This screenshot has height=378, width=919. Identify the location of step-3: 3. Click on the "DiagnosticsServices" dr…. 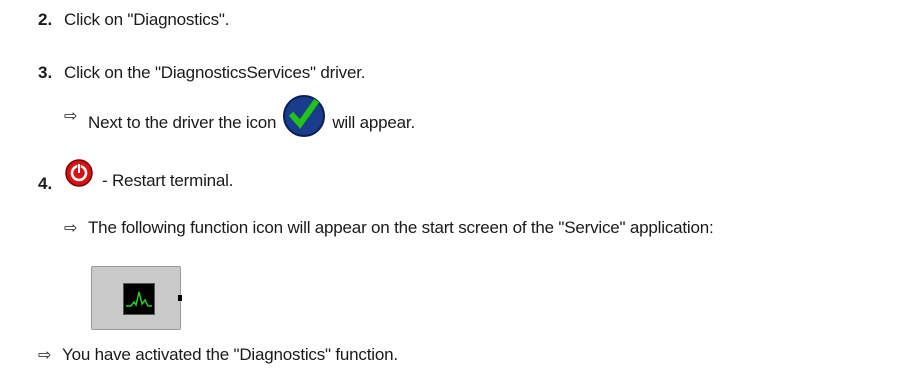
(201, 73).